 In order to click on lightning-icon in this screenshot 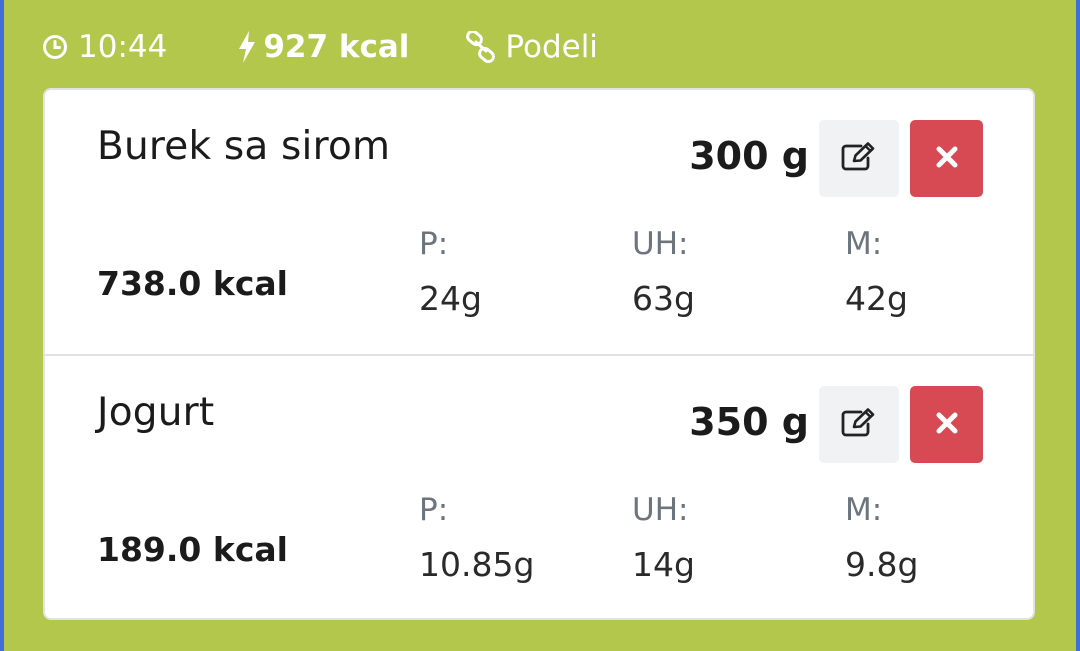, I will do `click(250, 47)`.